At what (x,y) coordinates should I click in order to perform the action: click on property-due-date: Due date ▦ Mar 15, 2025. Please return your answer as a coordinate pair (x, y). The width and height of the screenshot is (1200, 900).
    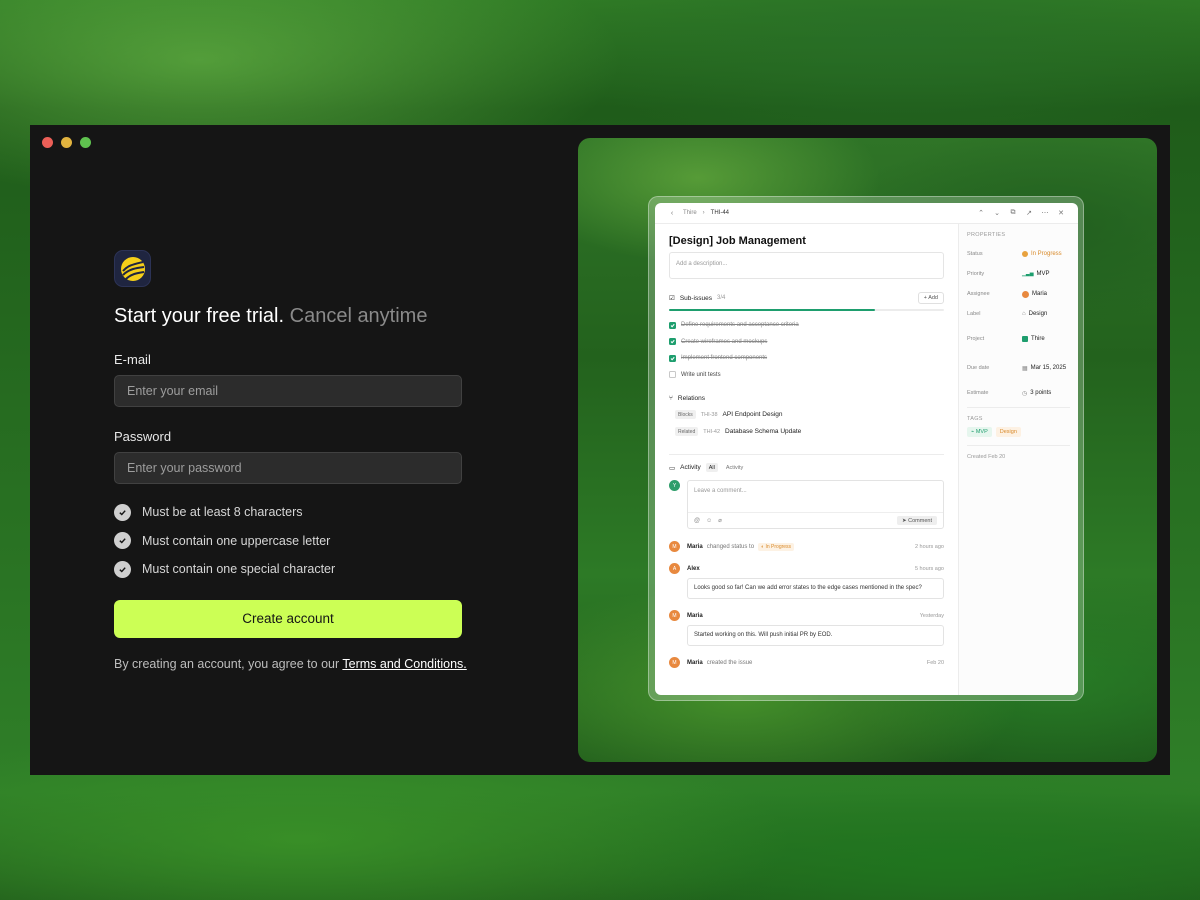
    Looking at the image, I should click on (1017, 368).